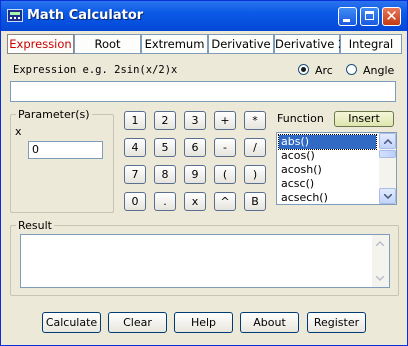  I want to click on function-label: Function, so click(300, 118).